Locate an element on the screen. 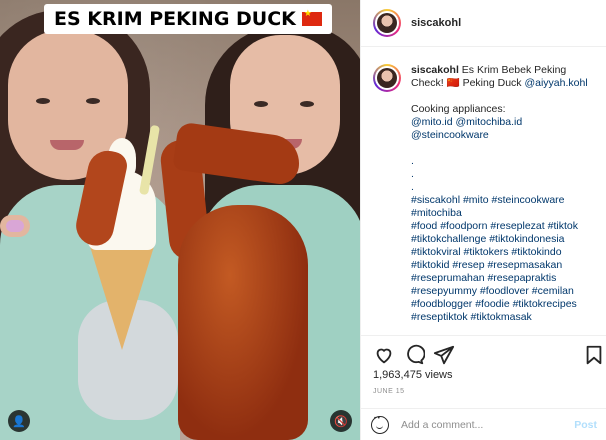  fingernail is located at coordinates (15, 226).